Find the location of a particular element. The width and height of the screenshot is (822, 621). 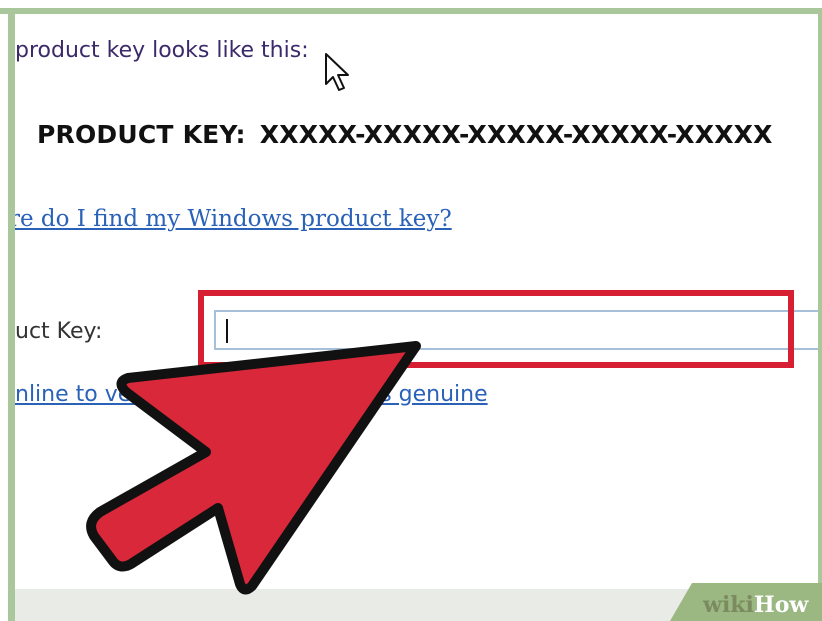

product-key-field-label: uct Key: is located at coordinates (59, 331).